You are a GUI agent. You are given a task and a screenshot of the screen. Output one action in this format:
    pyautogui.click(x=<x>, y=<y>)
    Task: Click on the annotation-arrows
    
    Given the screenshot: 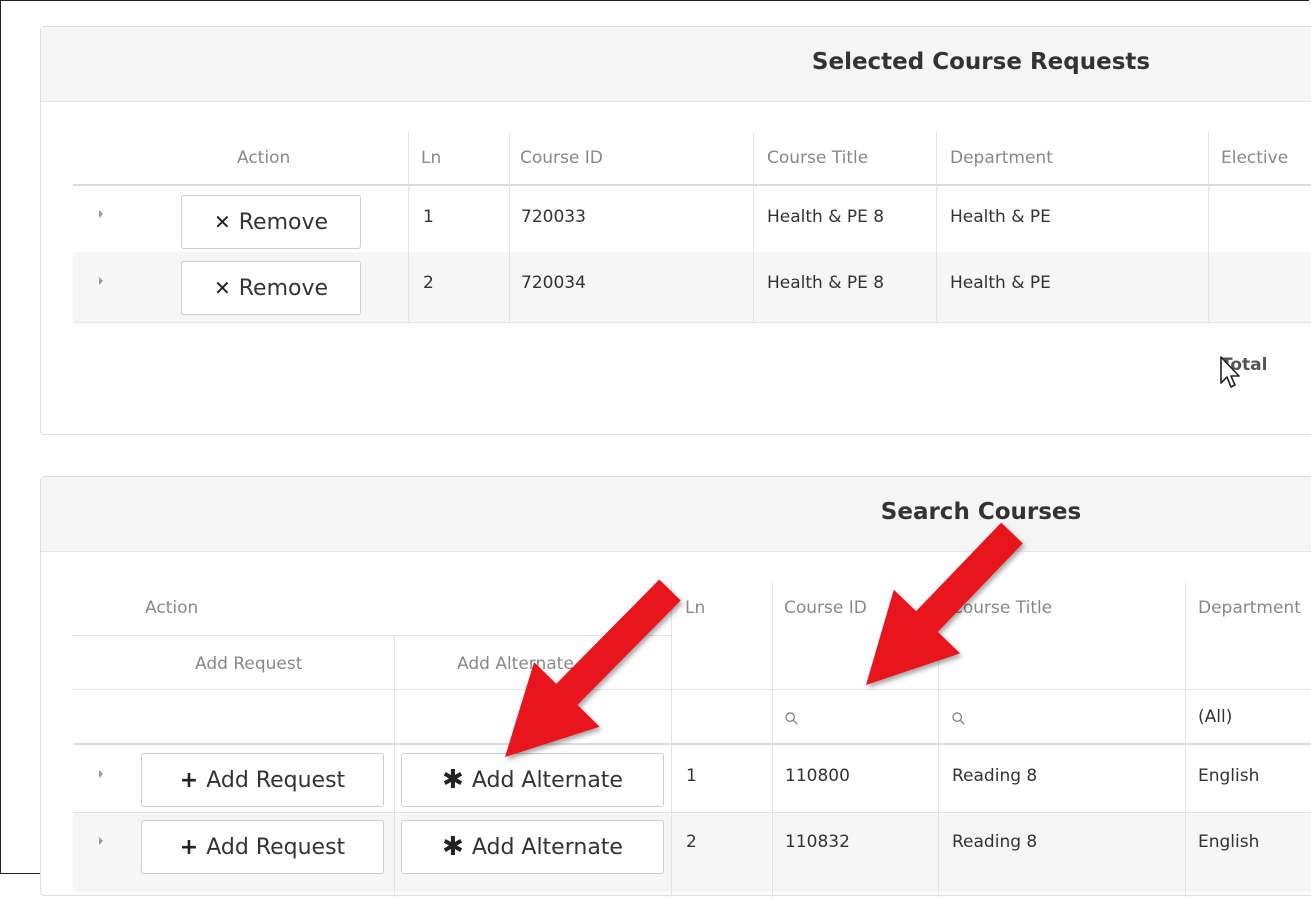 What is the action you would take?
    pyautogui.click(x=764, y=639)
    